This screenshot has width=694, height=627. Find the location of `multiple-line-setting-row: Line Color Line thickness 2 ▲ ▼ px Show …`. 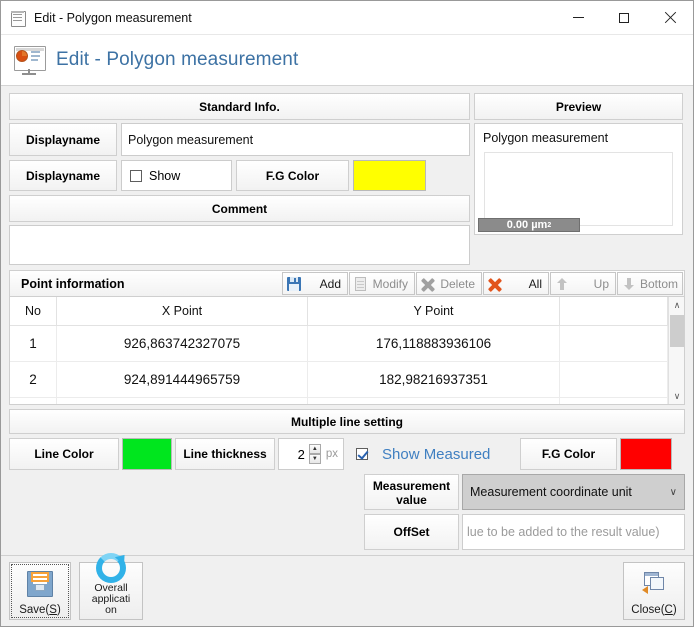

multiple-line-setting-row: Line Color Line thickness 2 ▲ ▼ px Show … is located at coordinates (347, 454).